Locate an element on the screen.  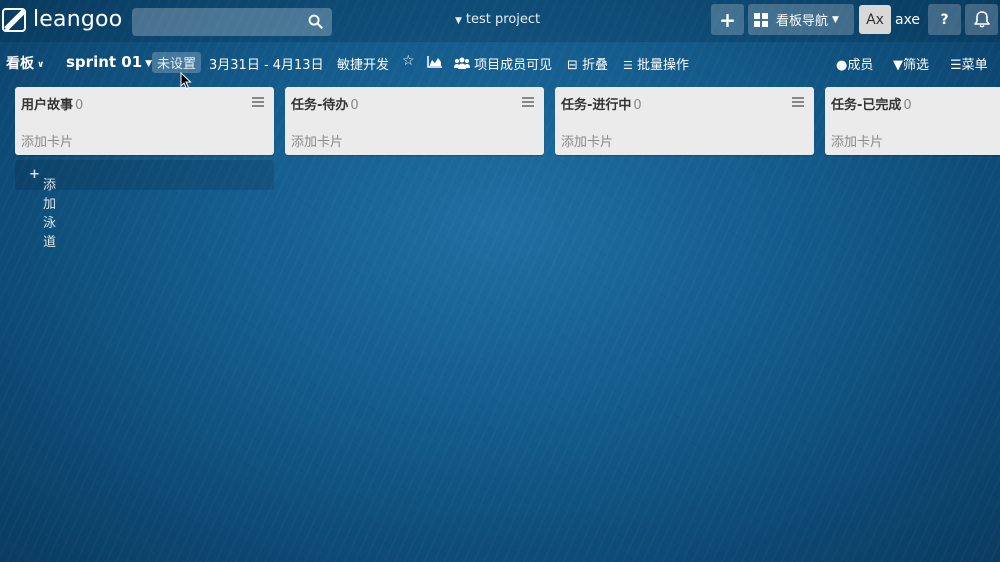
leangoo-logo-icon is located at coordinates (14, 19).